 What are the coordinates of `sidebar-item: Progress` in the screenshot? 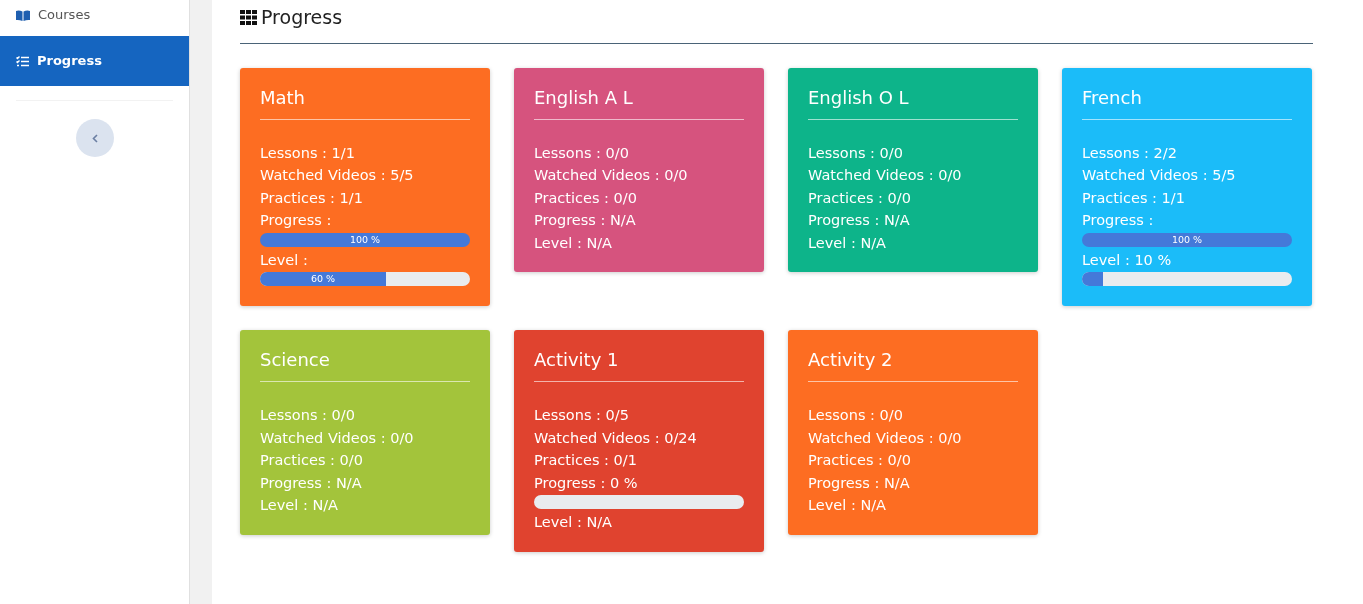 It's located at (94, 61).